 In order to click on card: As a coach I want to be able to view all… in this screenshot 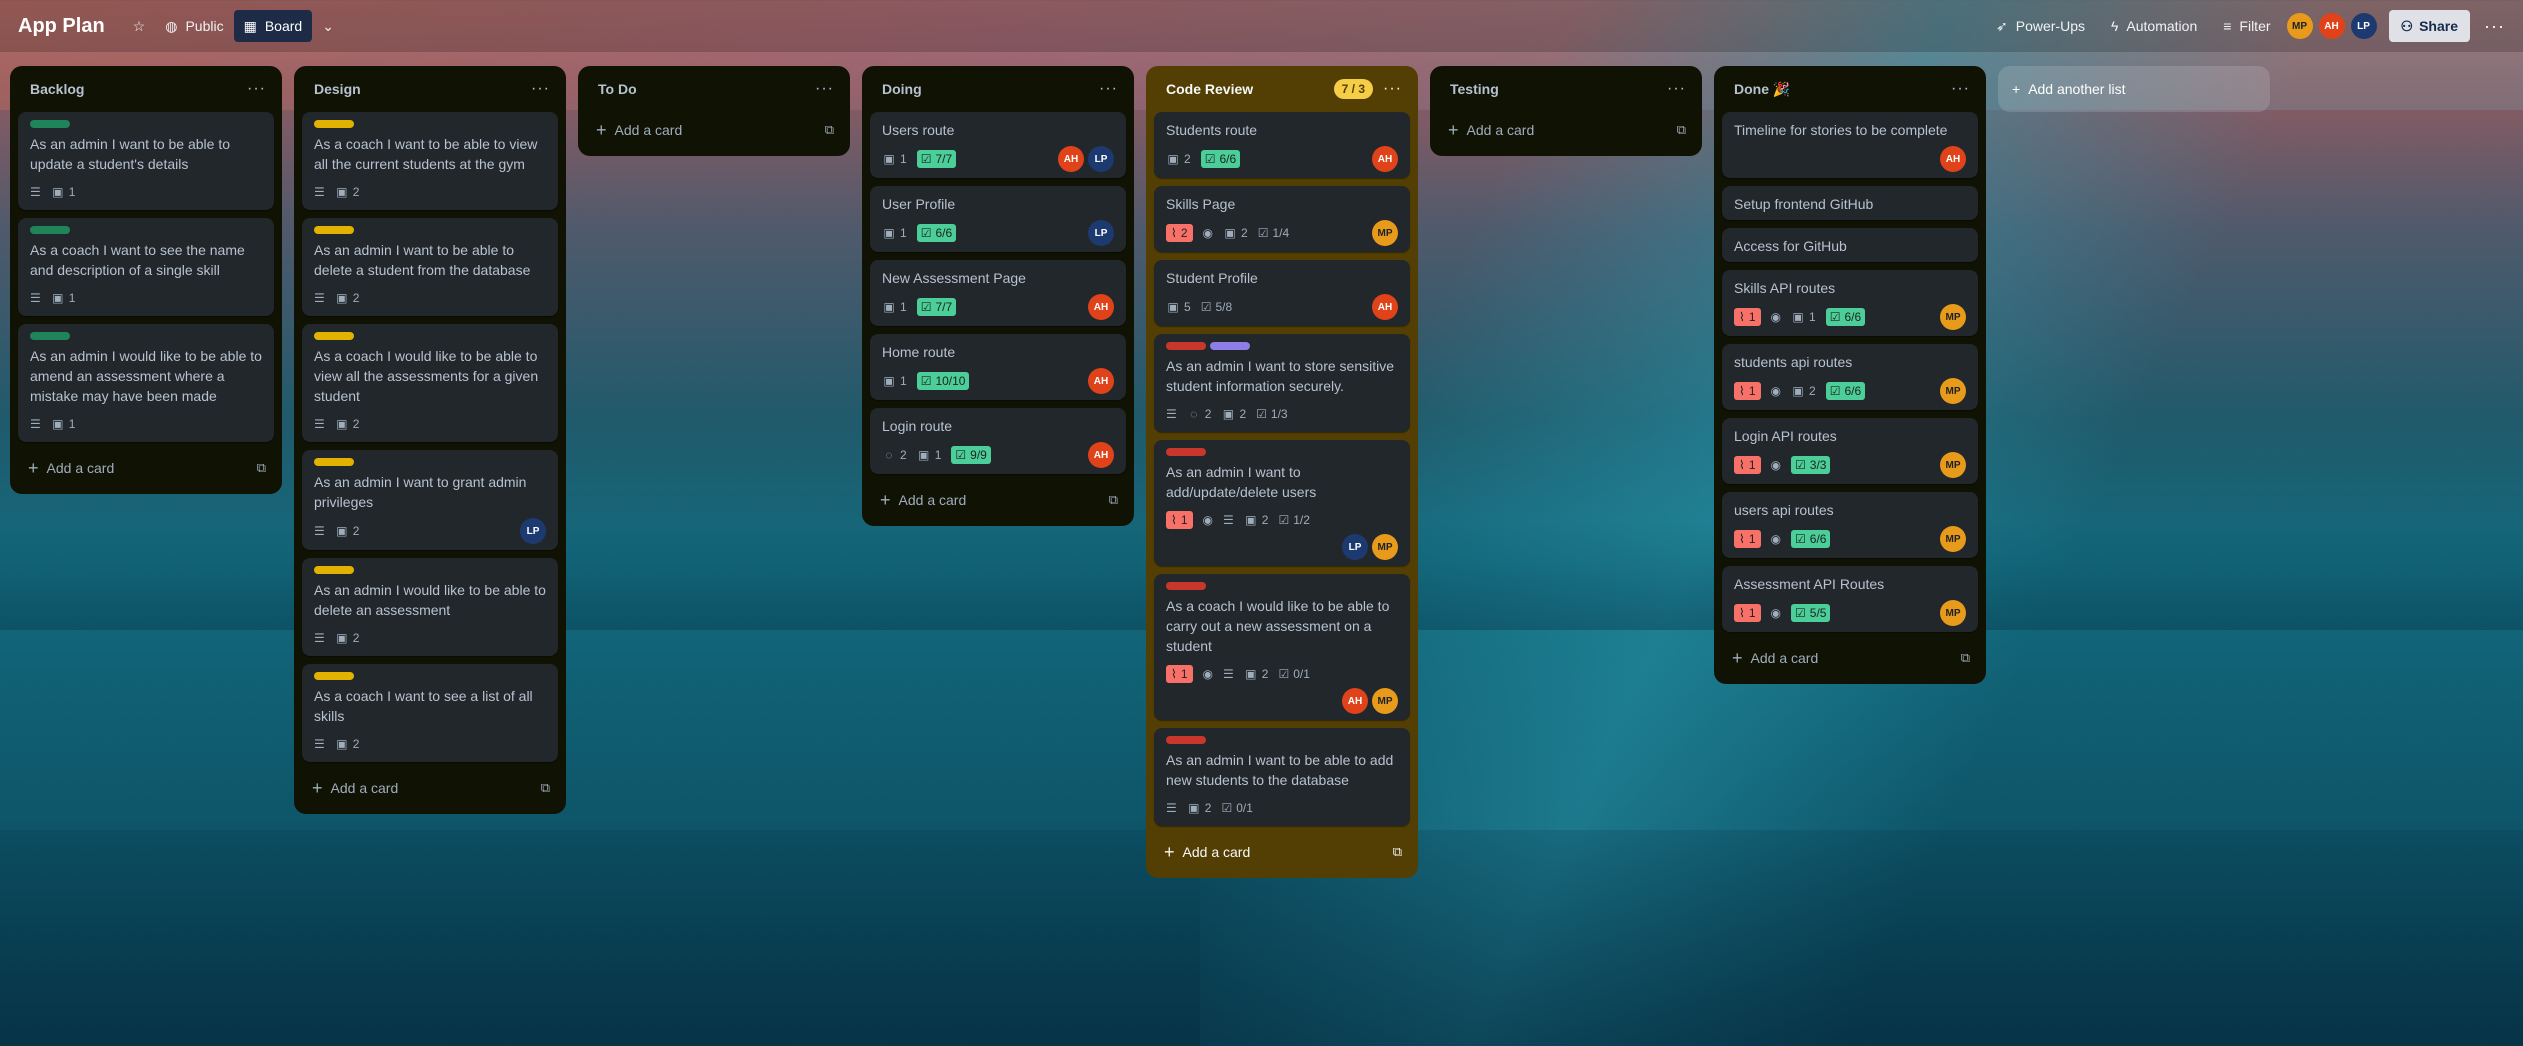, I will do `click(430, 161)`.